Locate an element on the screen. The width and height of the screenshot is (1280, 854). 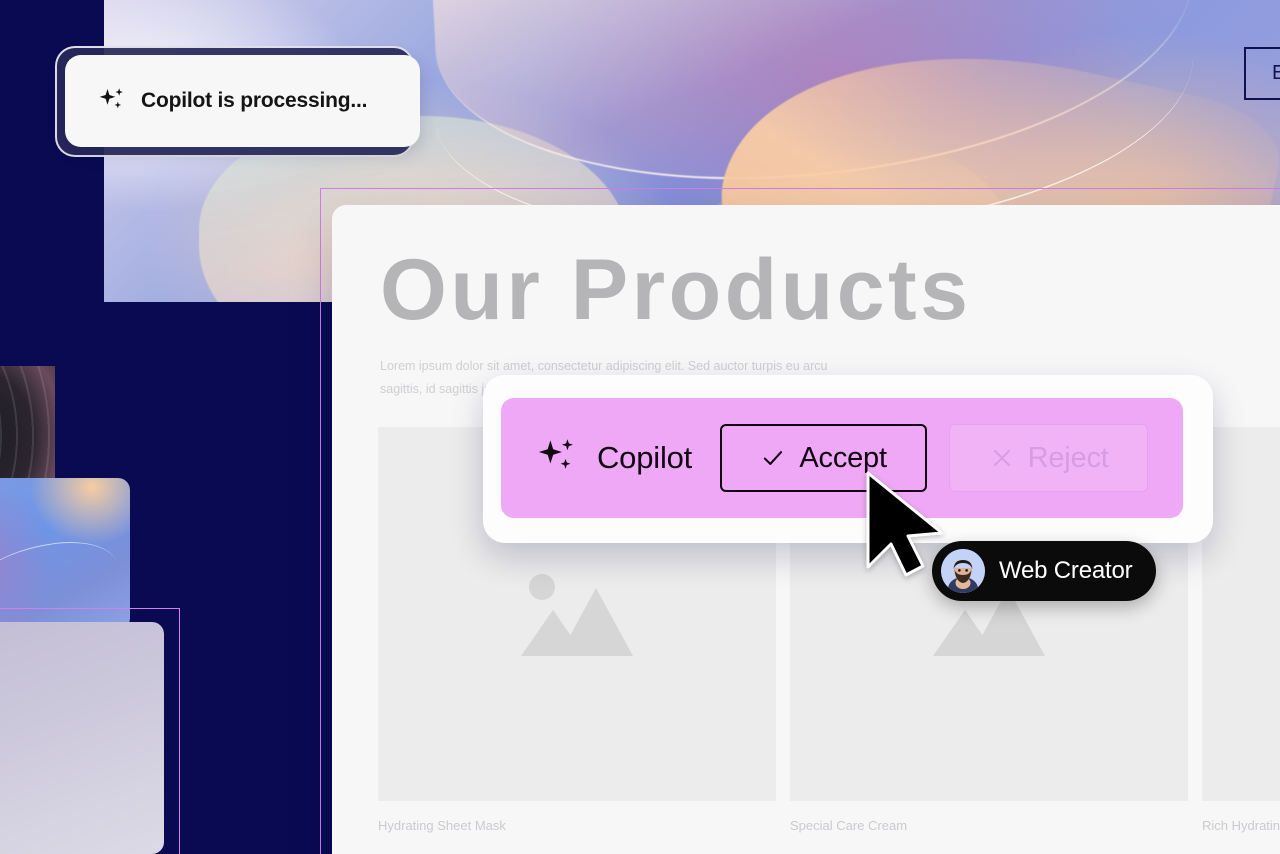
product-name: Special Care Cream is located at coordinates (849, 825).